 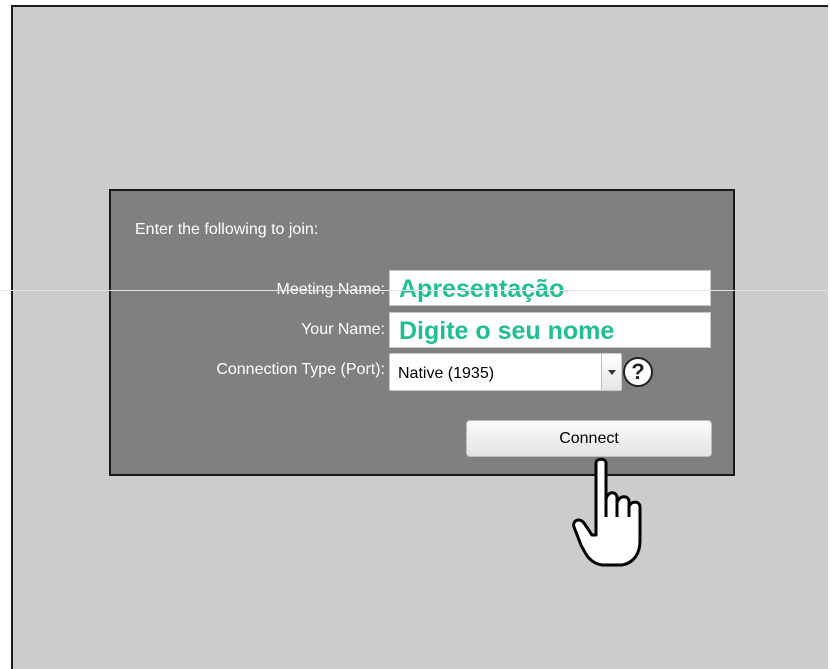 I want to click on meeting-name-input, so click(x=550, y=288).